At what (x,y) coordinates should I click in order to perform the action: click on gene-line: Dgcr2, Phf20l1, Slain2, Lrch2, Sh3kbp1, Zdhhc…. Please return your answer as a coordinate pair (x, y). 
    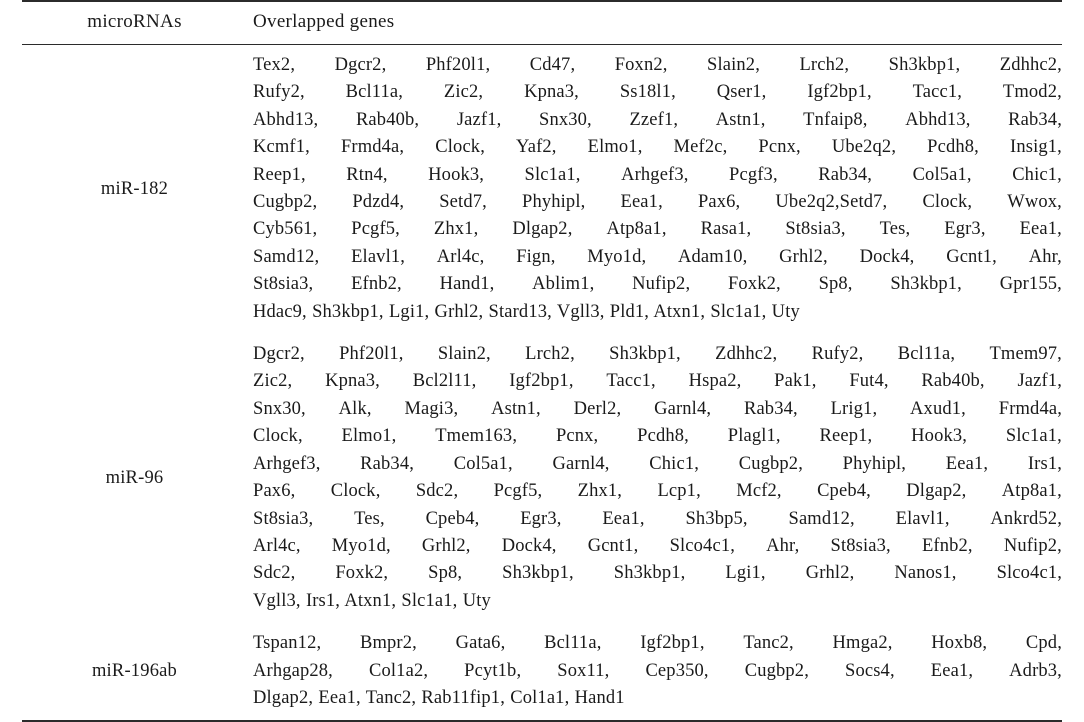
    Looking at the image, I should click on (657, 354).